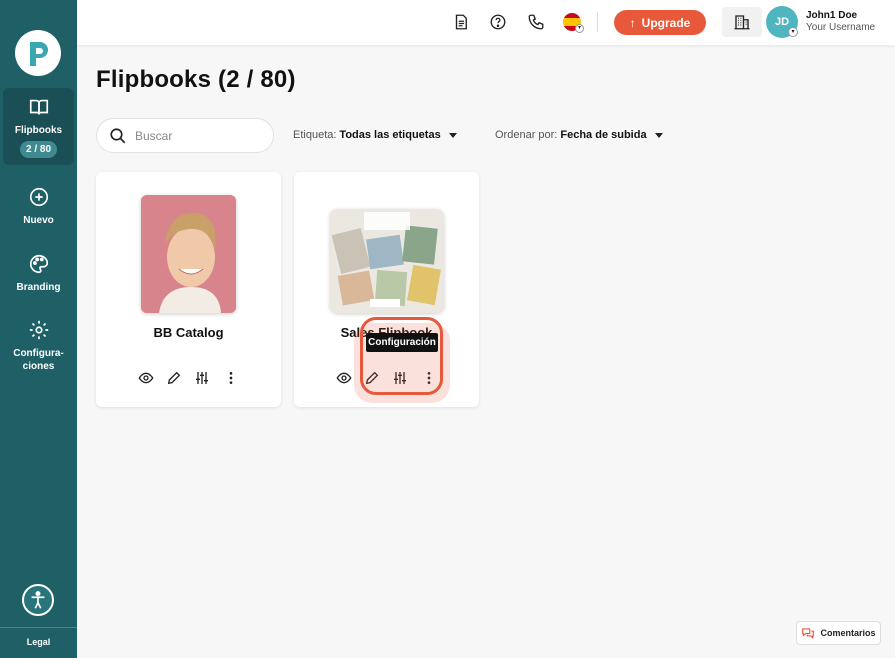  I want to click on settings-sliders-icon, so click(202, 378).